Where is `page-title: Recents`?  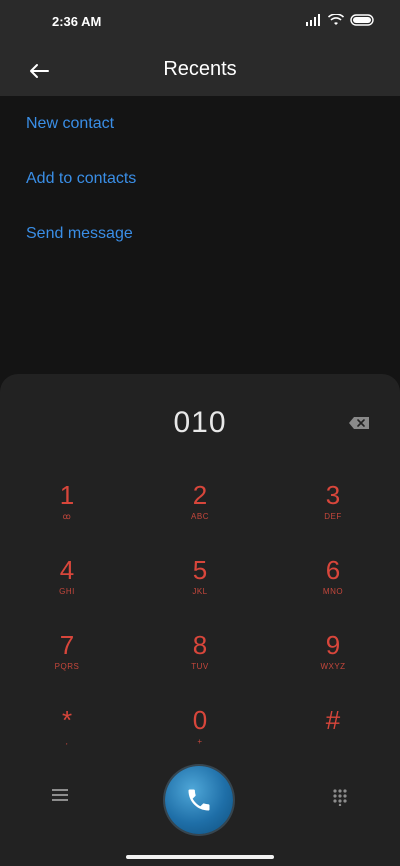 page-title: Recents is located at coordinates (200, 69).